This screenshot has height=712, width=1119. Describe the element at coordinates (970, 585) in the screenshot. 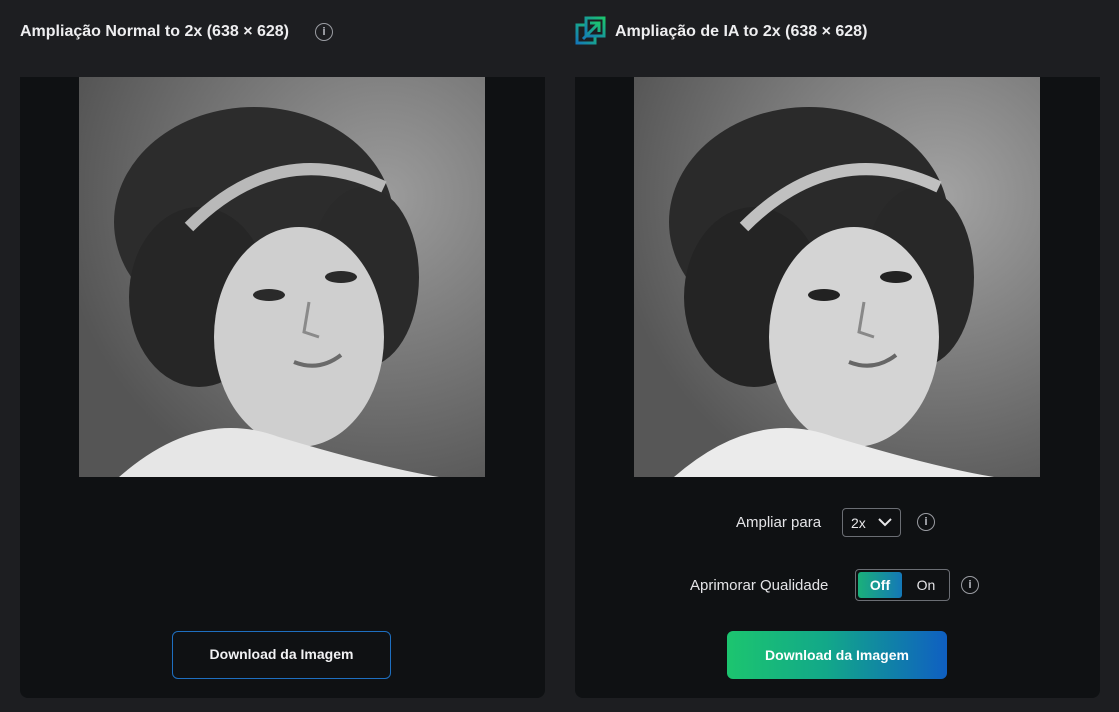

I see `quality-info-icon: i` at that location.